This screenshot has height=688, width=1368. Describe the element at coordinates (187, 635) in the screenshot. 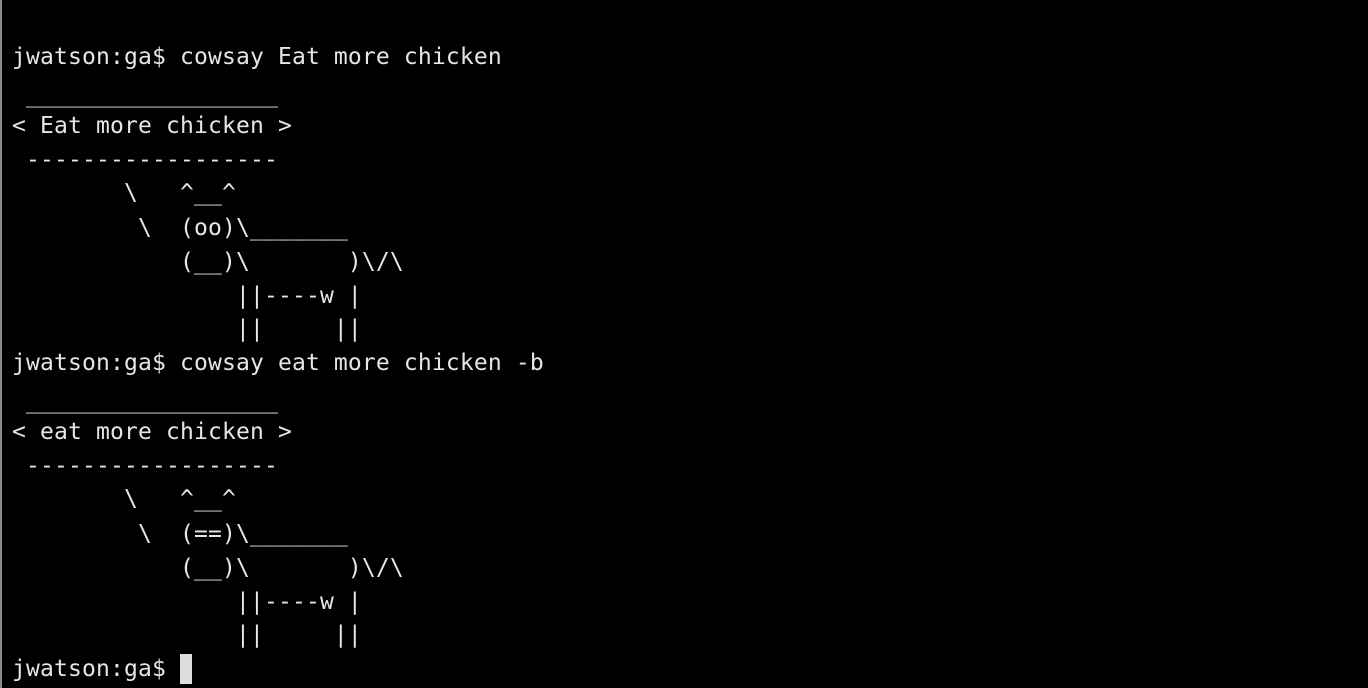

I see `cow-line-2-5: || ||` at that location.